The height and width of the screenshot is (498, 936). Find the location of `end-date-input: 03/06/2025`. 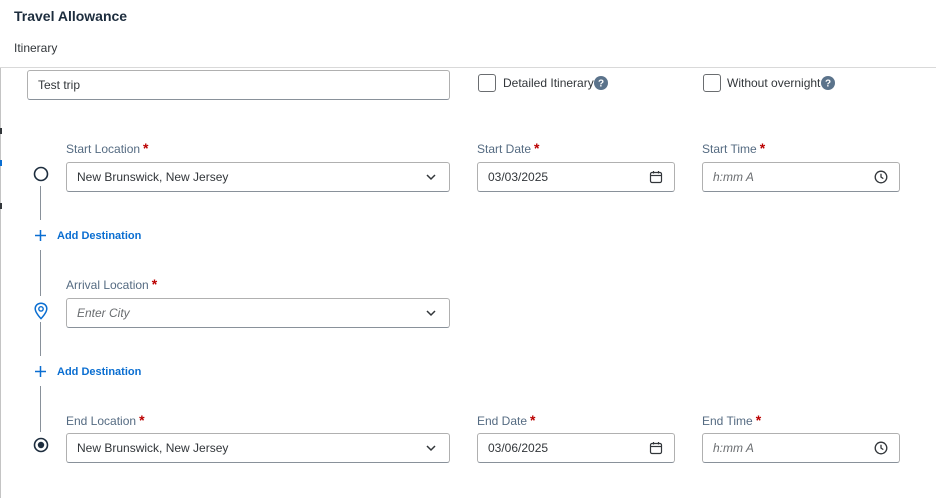

end-date-input: 03/06/2025 is located at coordinates (576, 448).